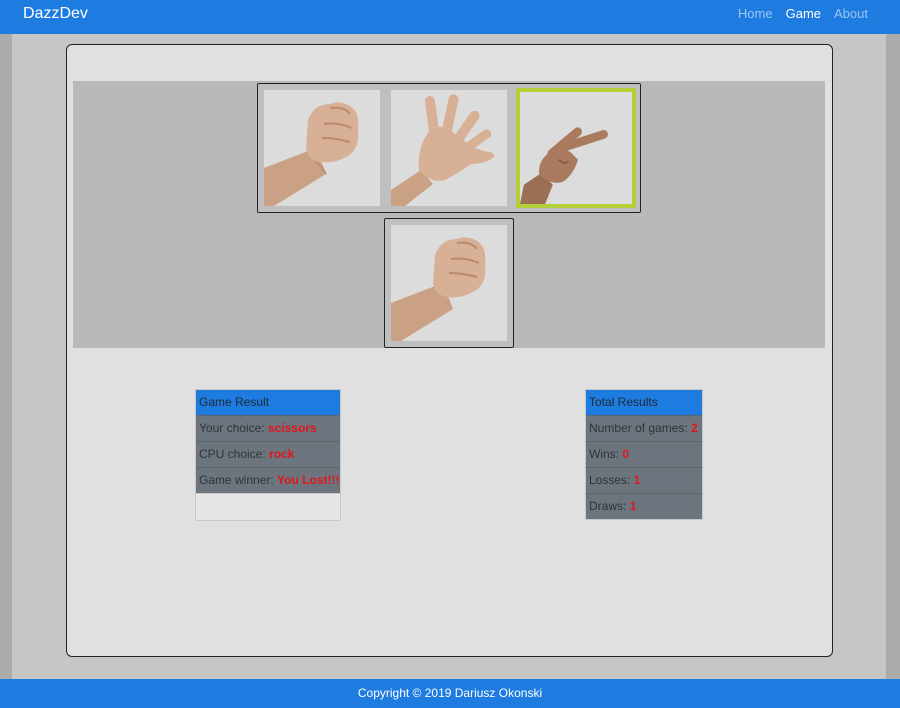  What do you see at coordinates (633, 506) in the screenshot?
I see `draws-value: 1` at bounding box center [633, 506].